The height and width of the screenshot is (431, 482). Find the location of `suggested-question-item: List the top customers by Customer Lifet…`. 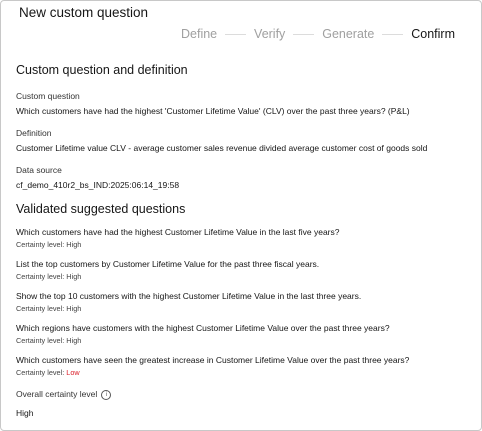

suggested-question-item: List the top customers by Customer Lifet… is located at coordinates (243, 270).